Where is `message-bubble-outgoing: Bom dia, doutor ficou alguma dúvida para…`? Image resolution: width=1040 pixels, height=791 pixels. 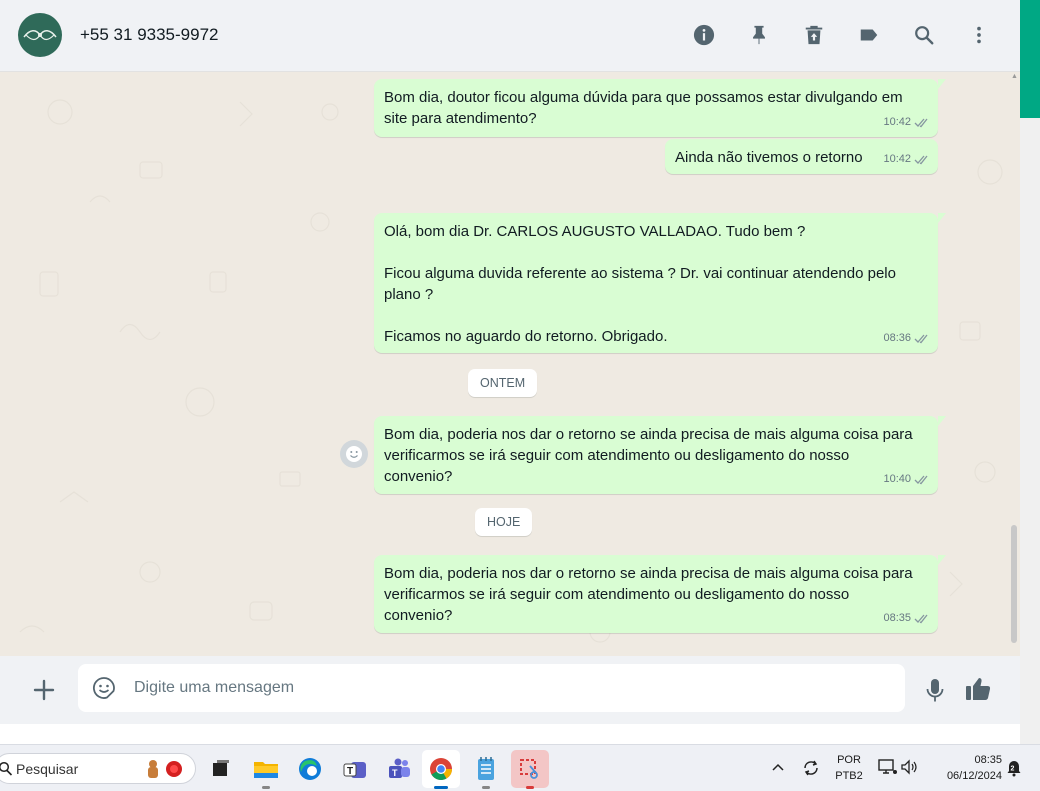
message-bubble-outgoing: Bom dia, doutor ficou alguma dúvida para… is located at coordinates (660, 108).